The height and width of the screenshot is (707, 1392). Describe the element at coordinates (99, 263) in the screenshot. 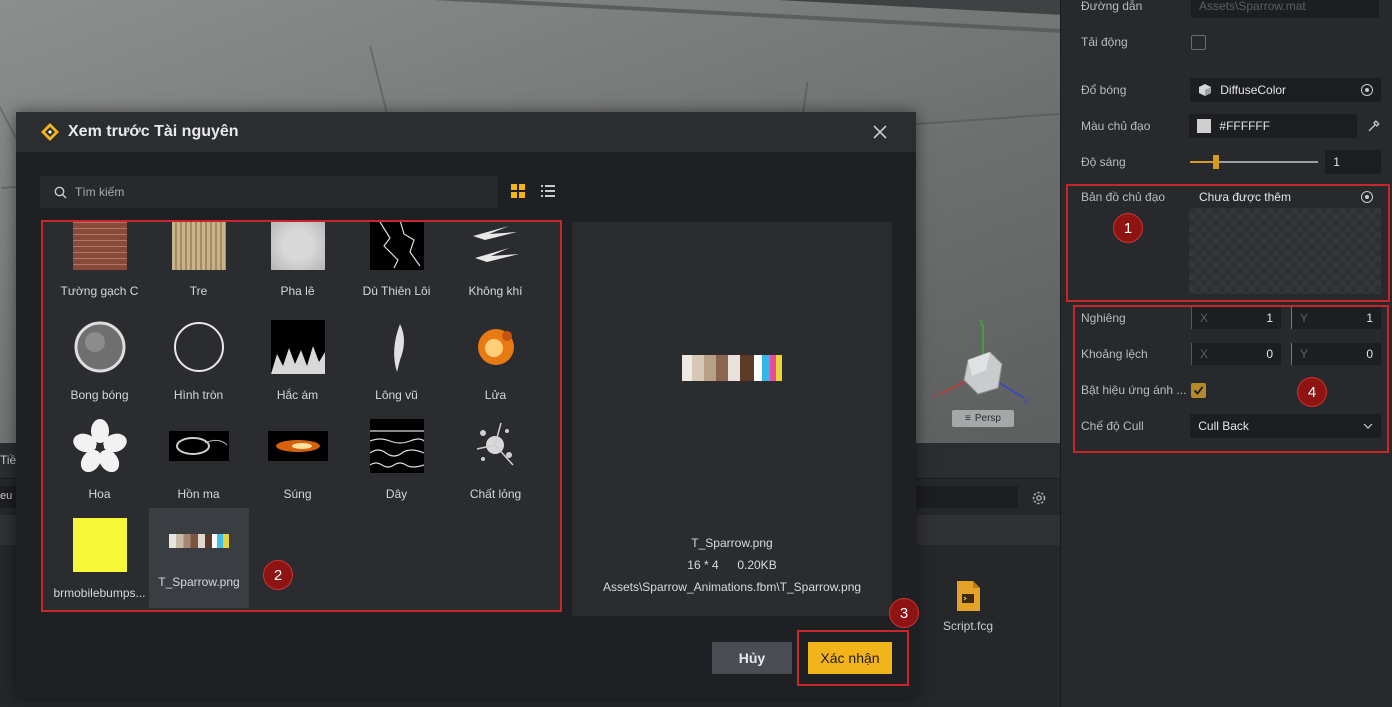

I see `asset-item: Tường gạch C` at that location.